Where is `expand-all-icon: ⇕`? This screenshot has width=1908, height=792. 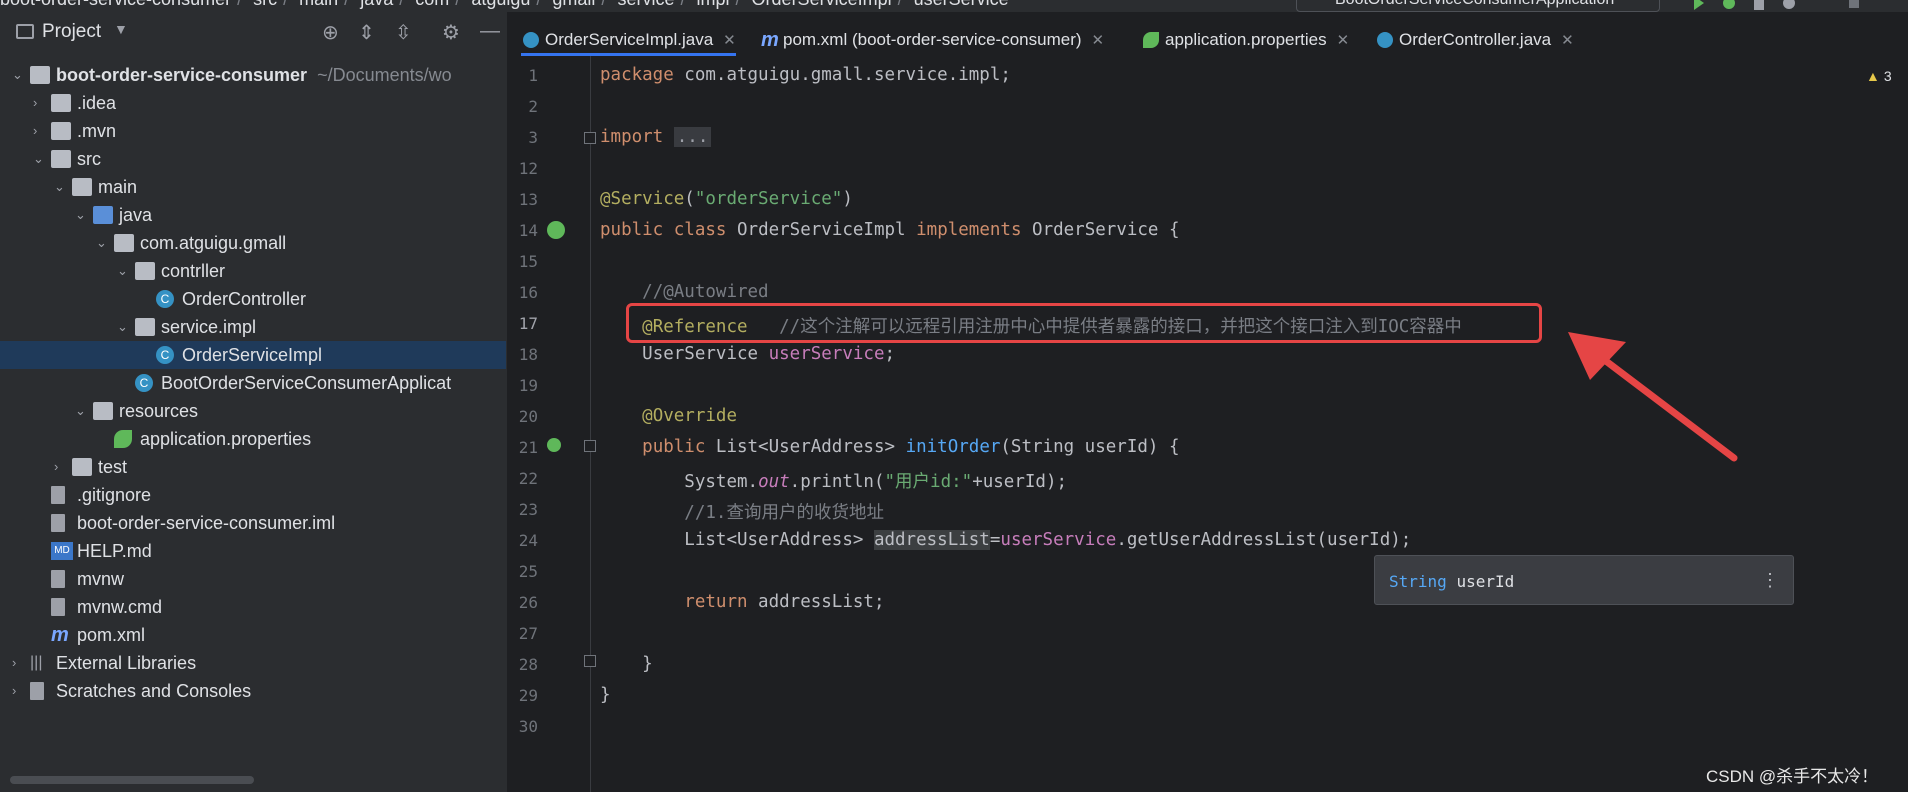
expand-all-icon: ⇕ is located at coordinates (366, 32).